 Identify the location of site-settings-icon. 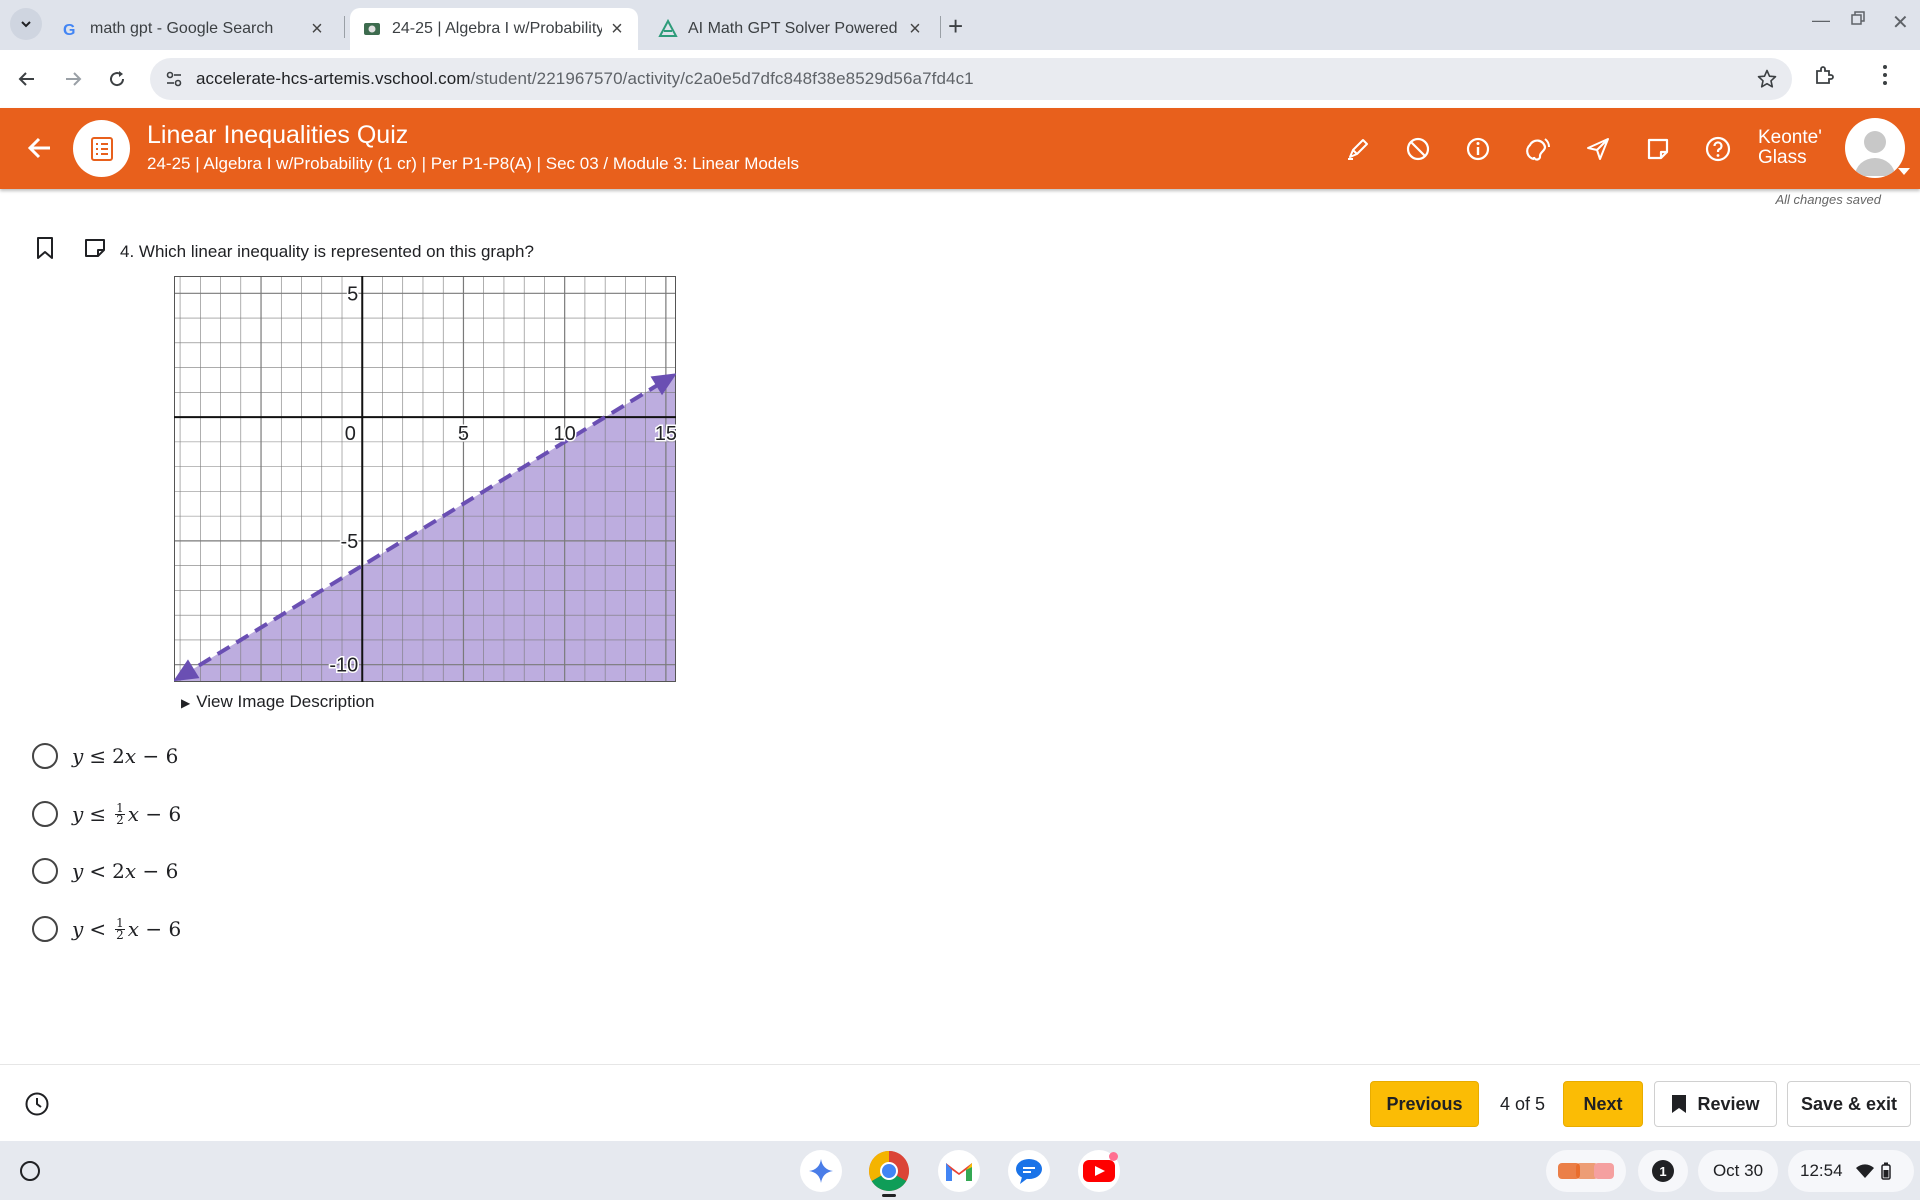
(174, 81).